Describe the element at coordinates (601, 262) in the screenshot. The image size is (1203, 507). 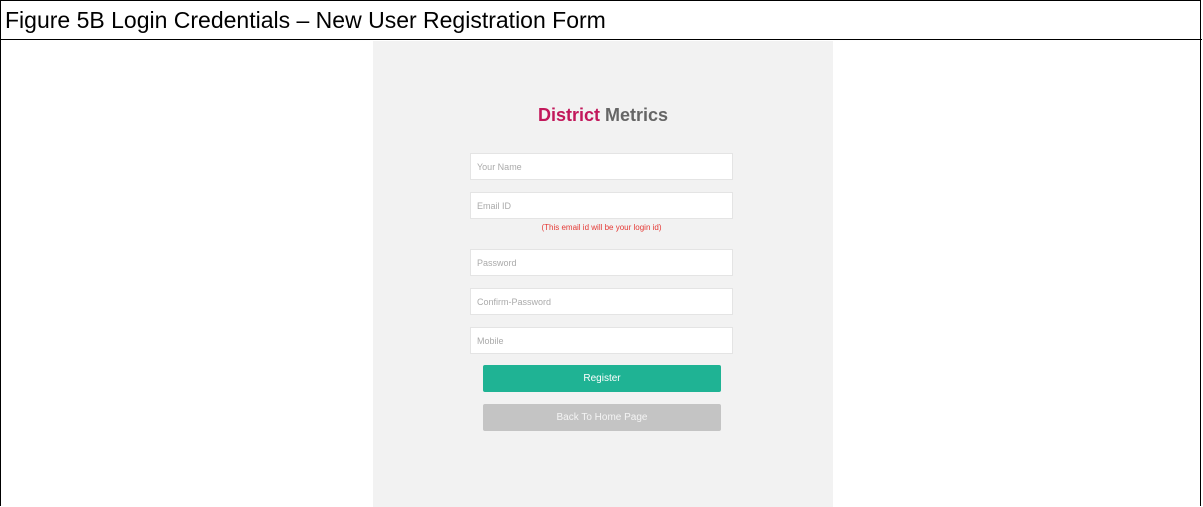
I see `password-input` at that location.